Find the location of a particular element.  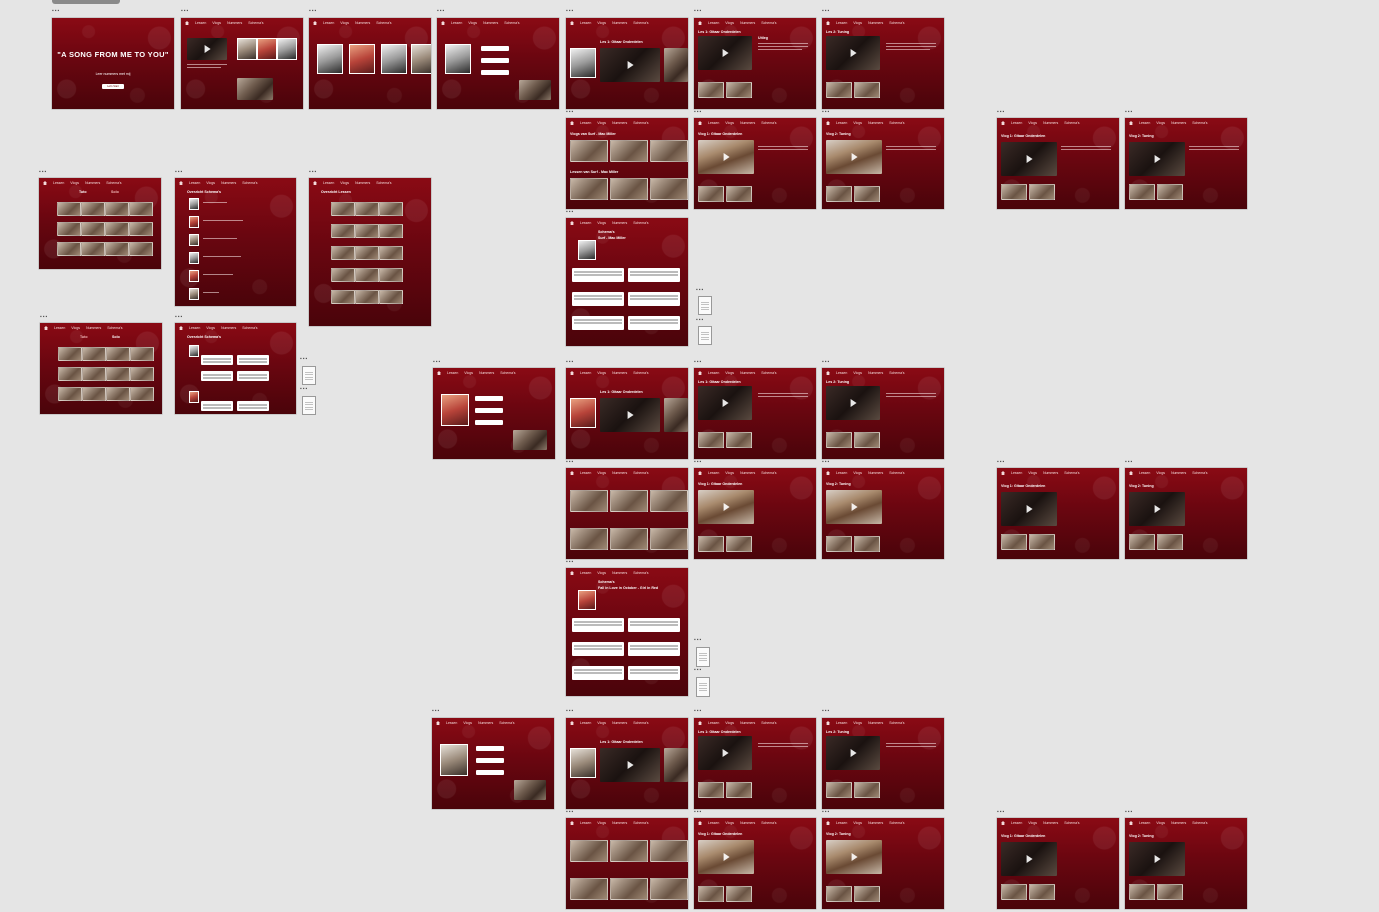

preview-video is located at coordinates (255, 89).